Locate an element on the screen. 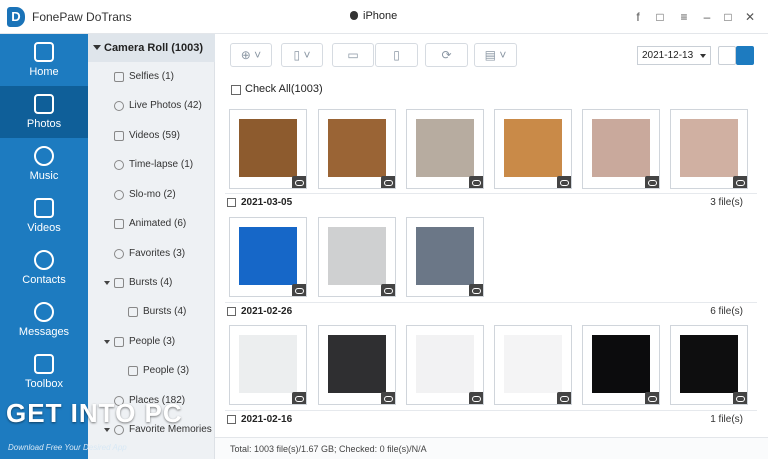 Image resolution: width=768 pixels, height=459 pixels. group-count: 3 file(s) is located at coordinates (726, 202).